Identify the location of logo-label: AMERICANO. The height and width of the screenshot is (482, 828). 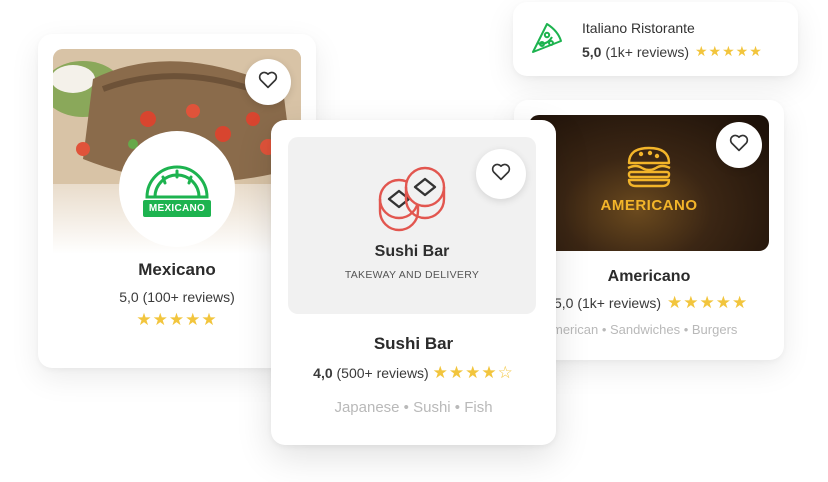
(649, 205).